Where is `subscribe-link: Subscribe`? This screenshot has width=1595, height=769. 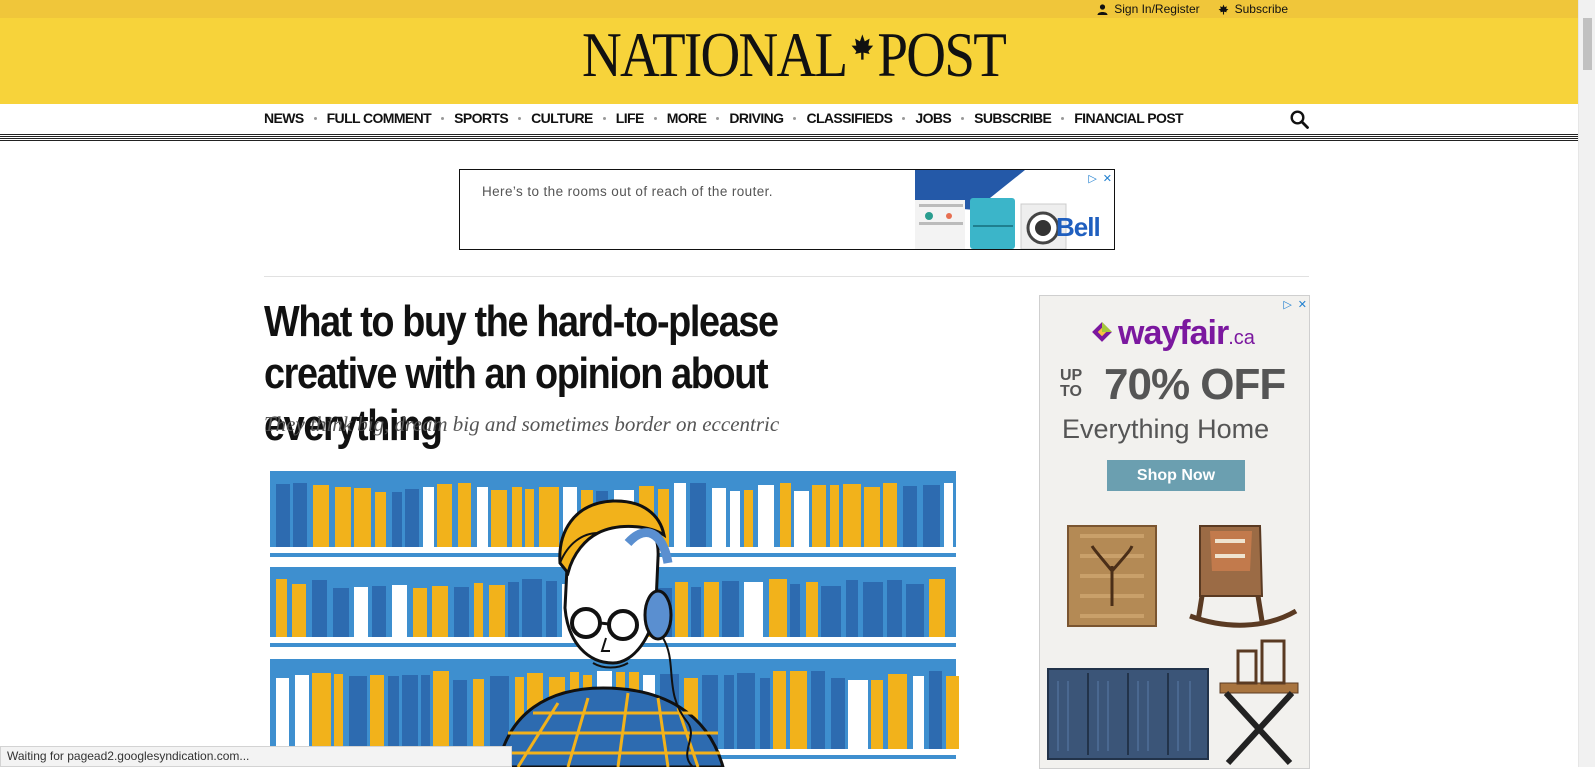
subscribe-link: Subscribe is located at coordinates (1253, 9).